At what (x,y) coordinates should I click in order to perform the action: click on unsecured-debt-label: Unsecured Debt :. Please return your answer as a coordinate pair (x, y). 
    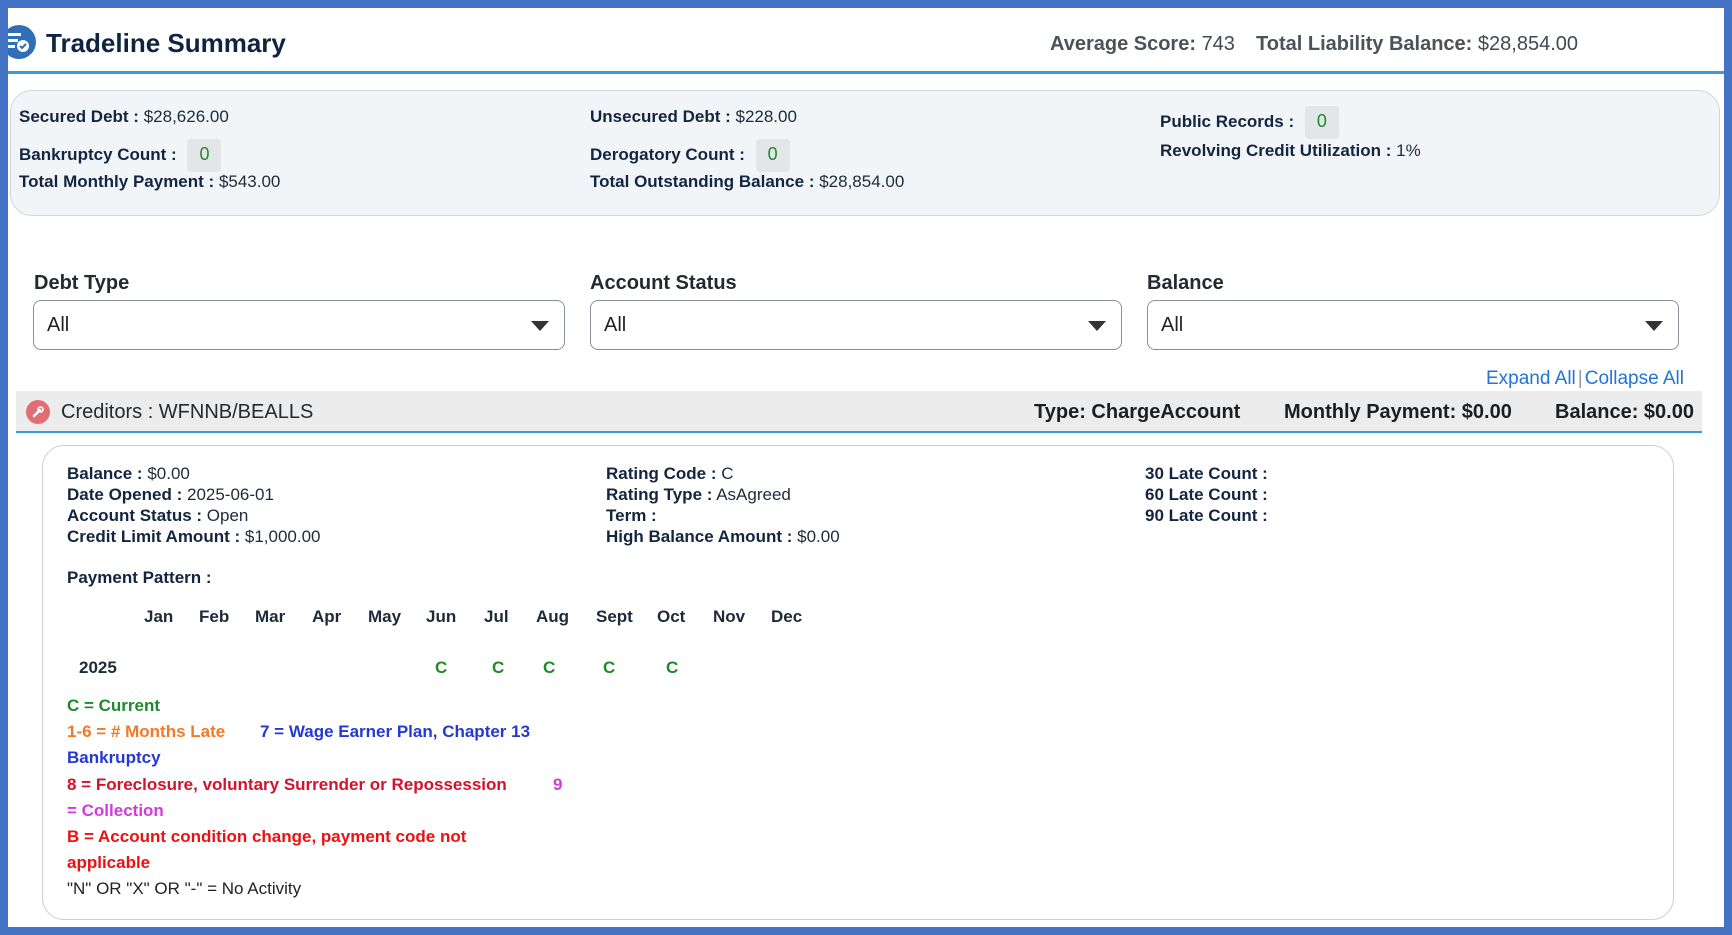
    Looking at the image, I should click on (660, 116).